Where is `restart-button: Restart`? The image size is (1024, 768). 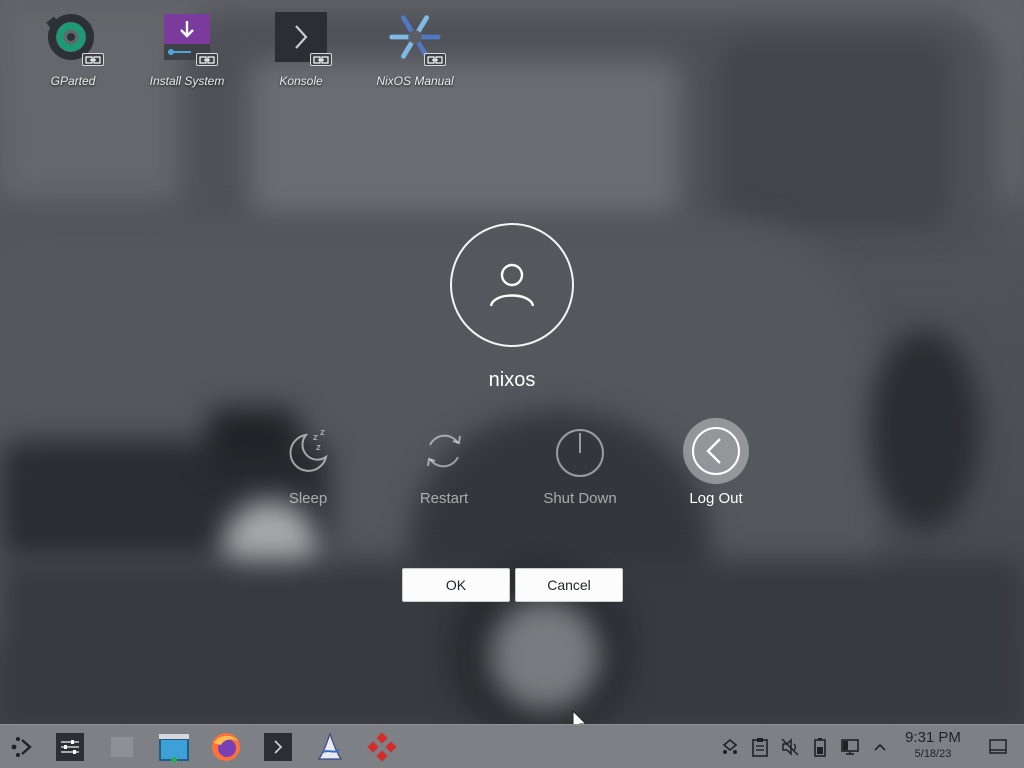 restart-button: Restart is located at coordinates (444, 462).